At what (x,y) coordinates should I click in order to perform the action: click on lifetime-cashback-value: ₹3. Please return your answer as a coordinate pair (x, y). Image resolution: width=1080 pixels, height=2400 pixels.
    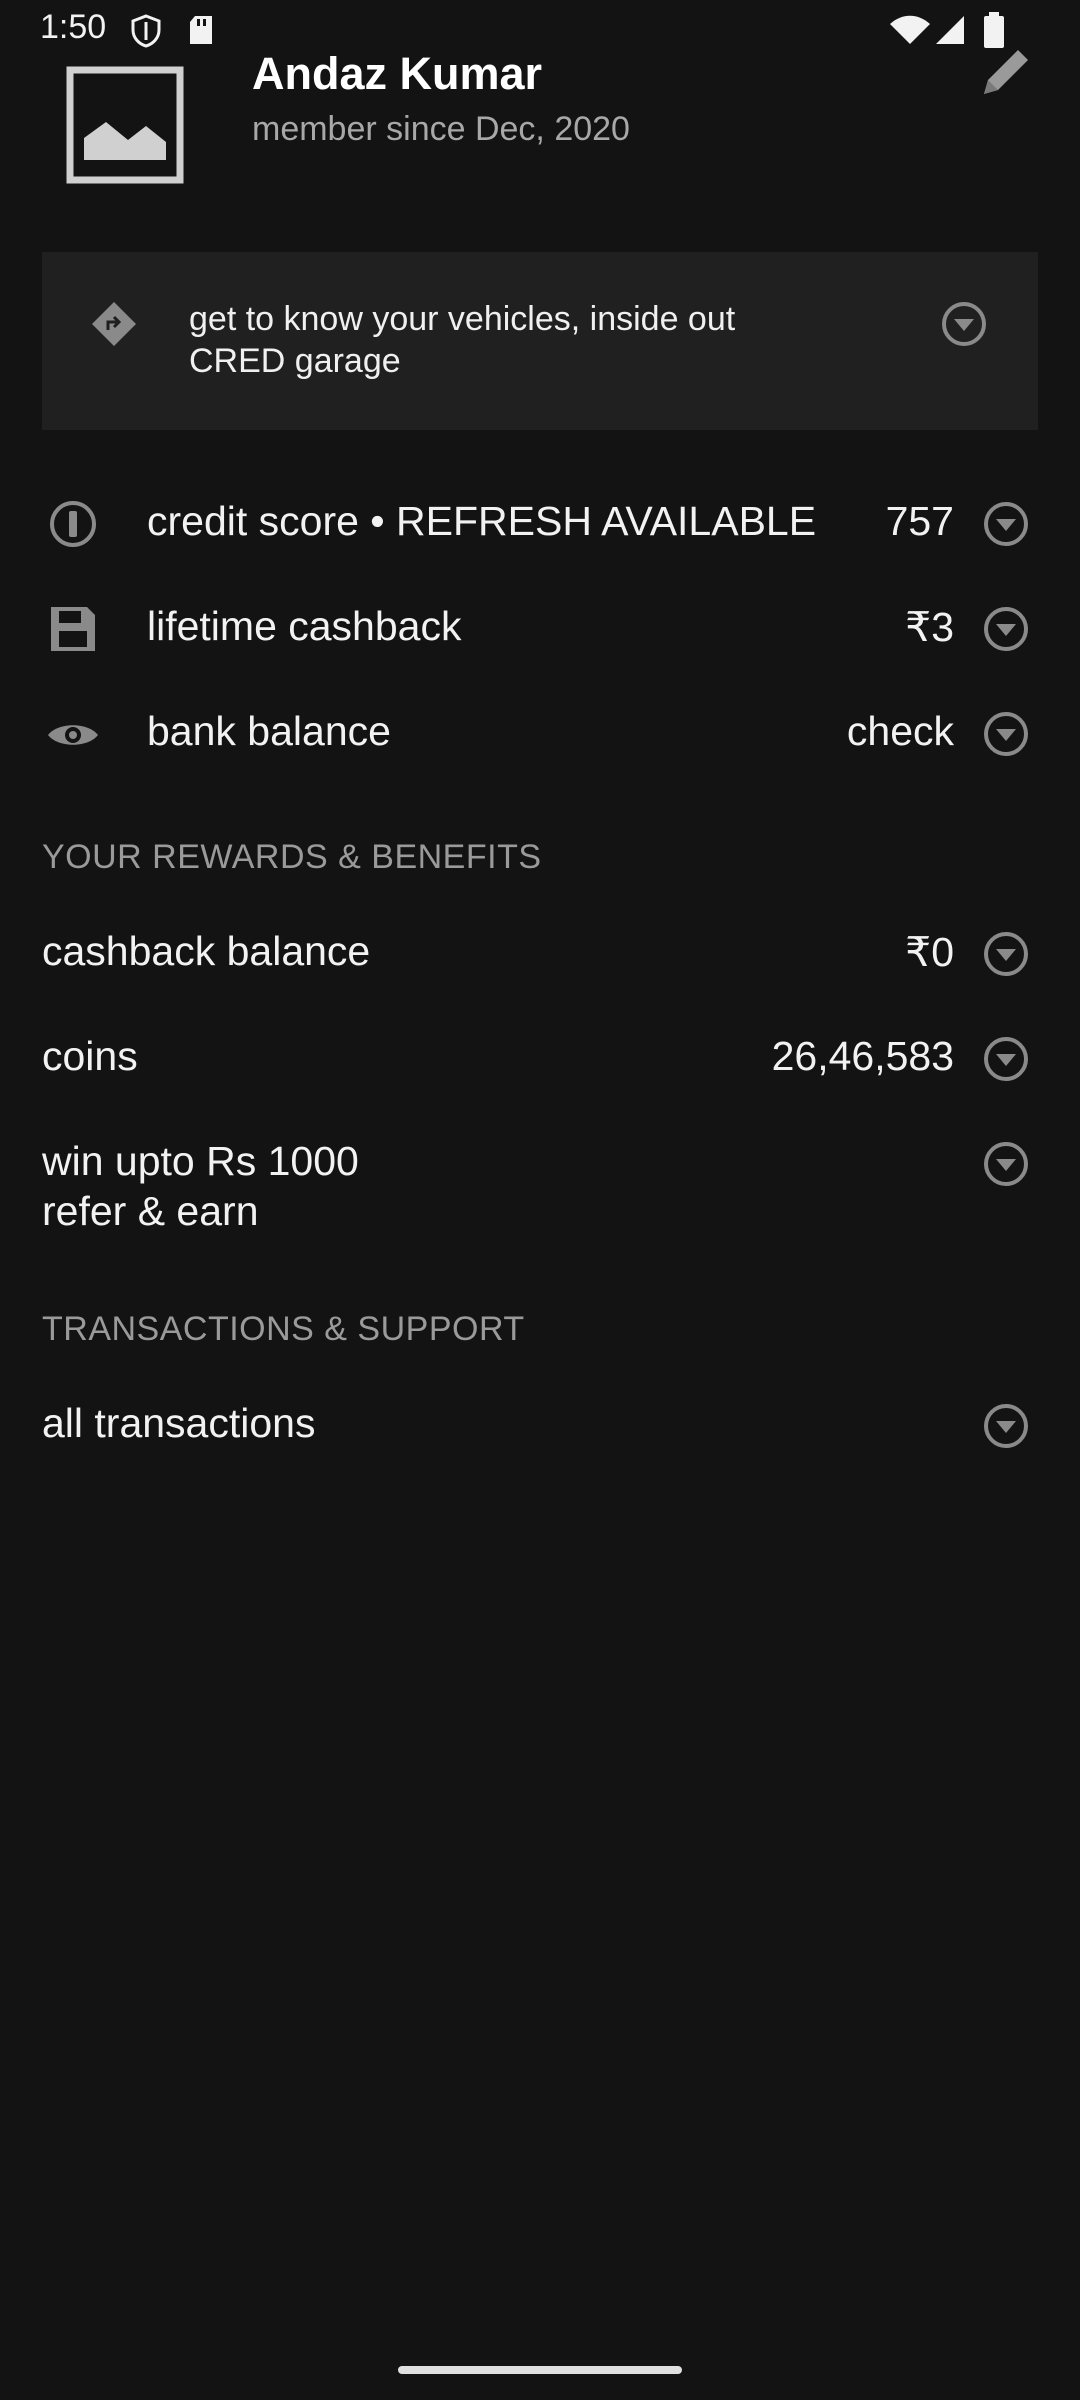
    Looking at the image, I should click on (929, 627).